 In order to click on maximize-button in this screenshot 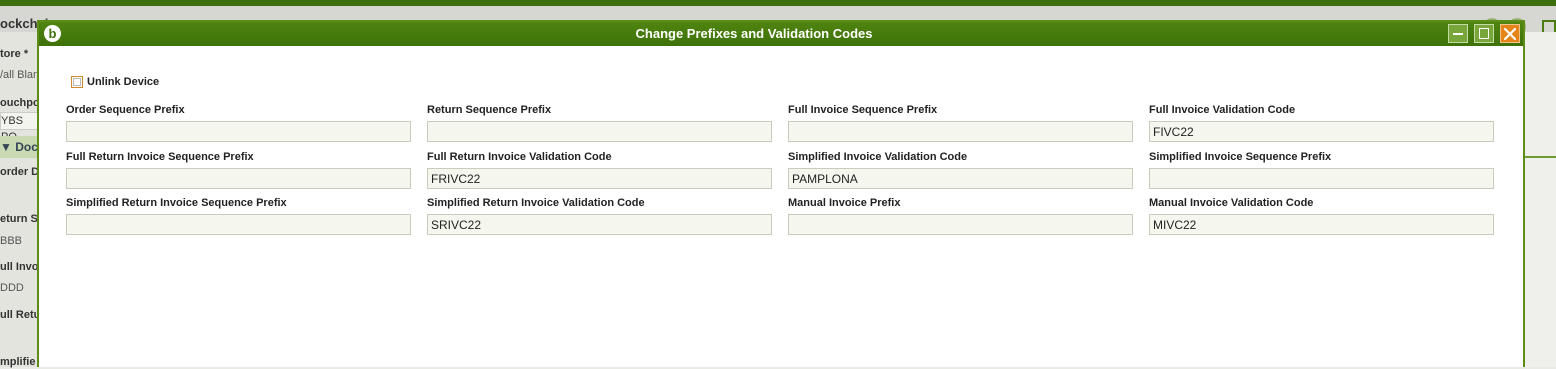, I will do `click(1484, 33)`.